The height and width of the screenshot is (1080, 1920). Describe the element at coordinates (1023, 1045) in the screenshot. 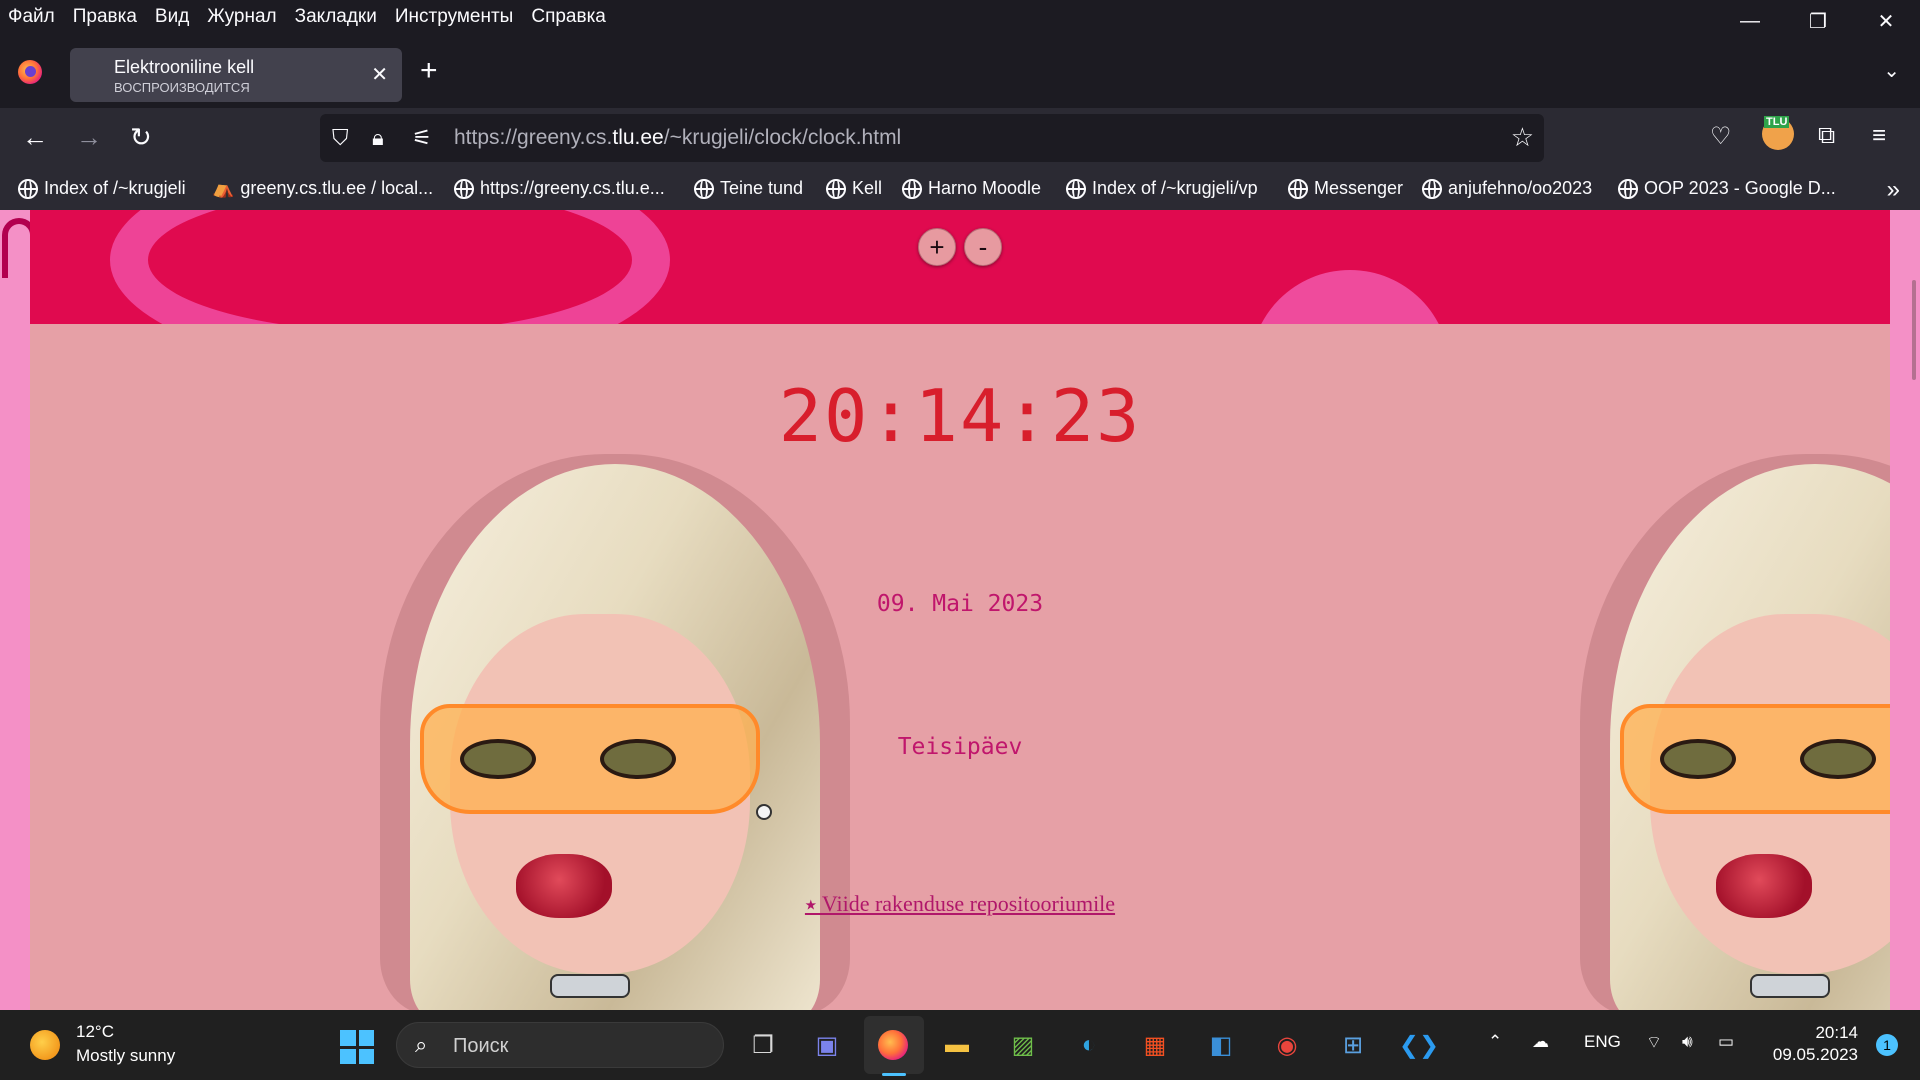

I see `image-viewer-icon: ▨` at that location.